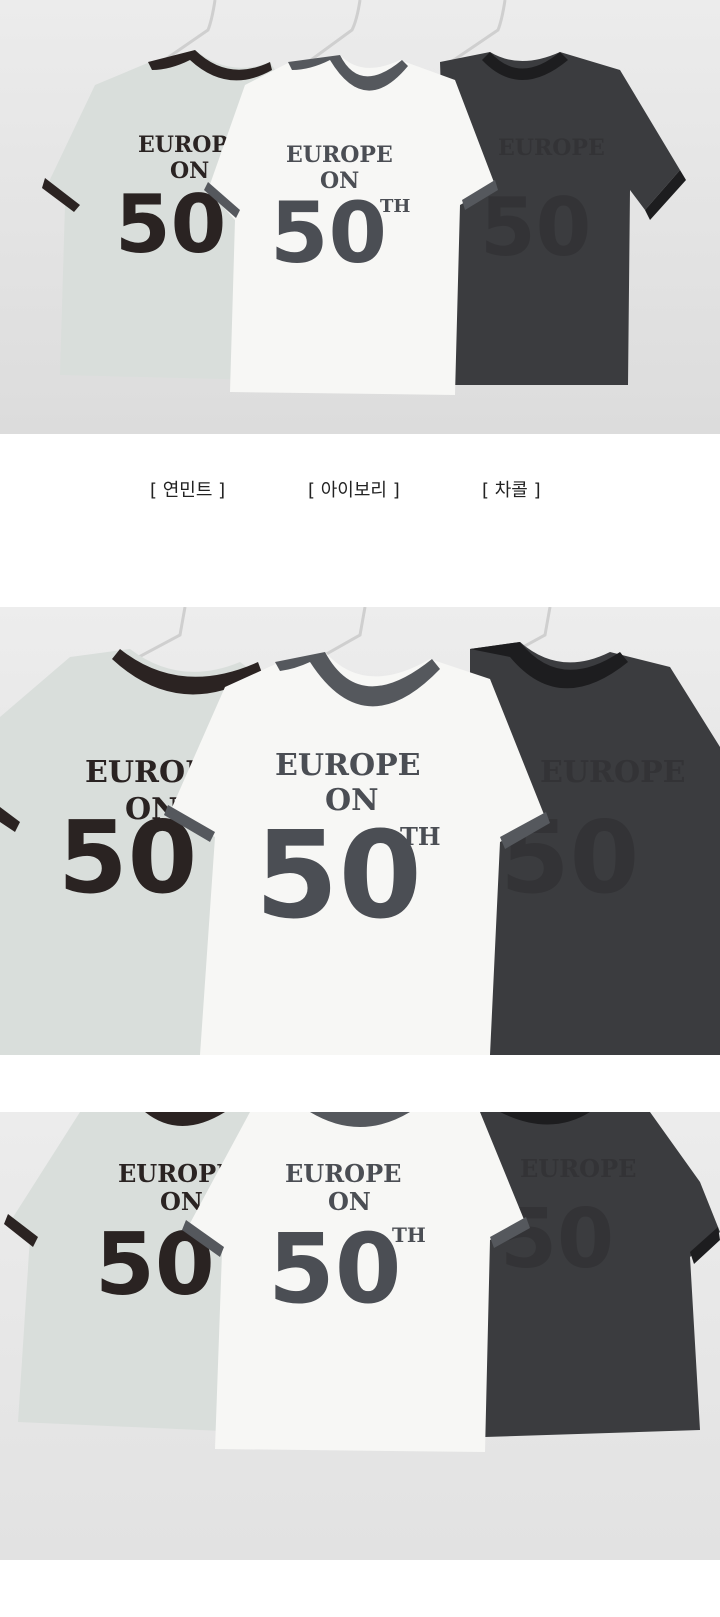 Image resolution: width=720 pixels, height=1617 pixels. I want to click on label-charcoal: [ 차콜 ], so click(511, 490).